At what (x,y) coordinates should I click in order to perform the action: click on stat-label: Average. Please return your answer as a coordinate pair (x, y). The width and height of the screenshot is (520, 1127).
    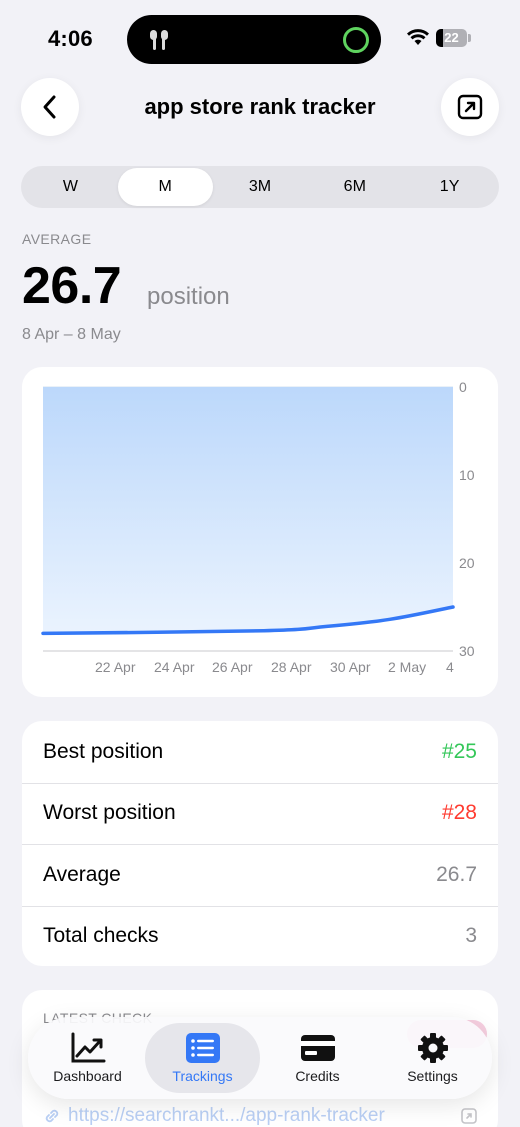
    Looking at the image, I should click on (82, 874).